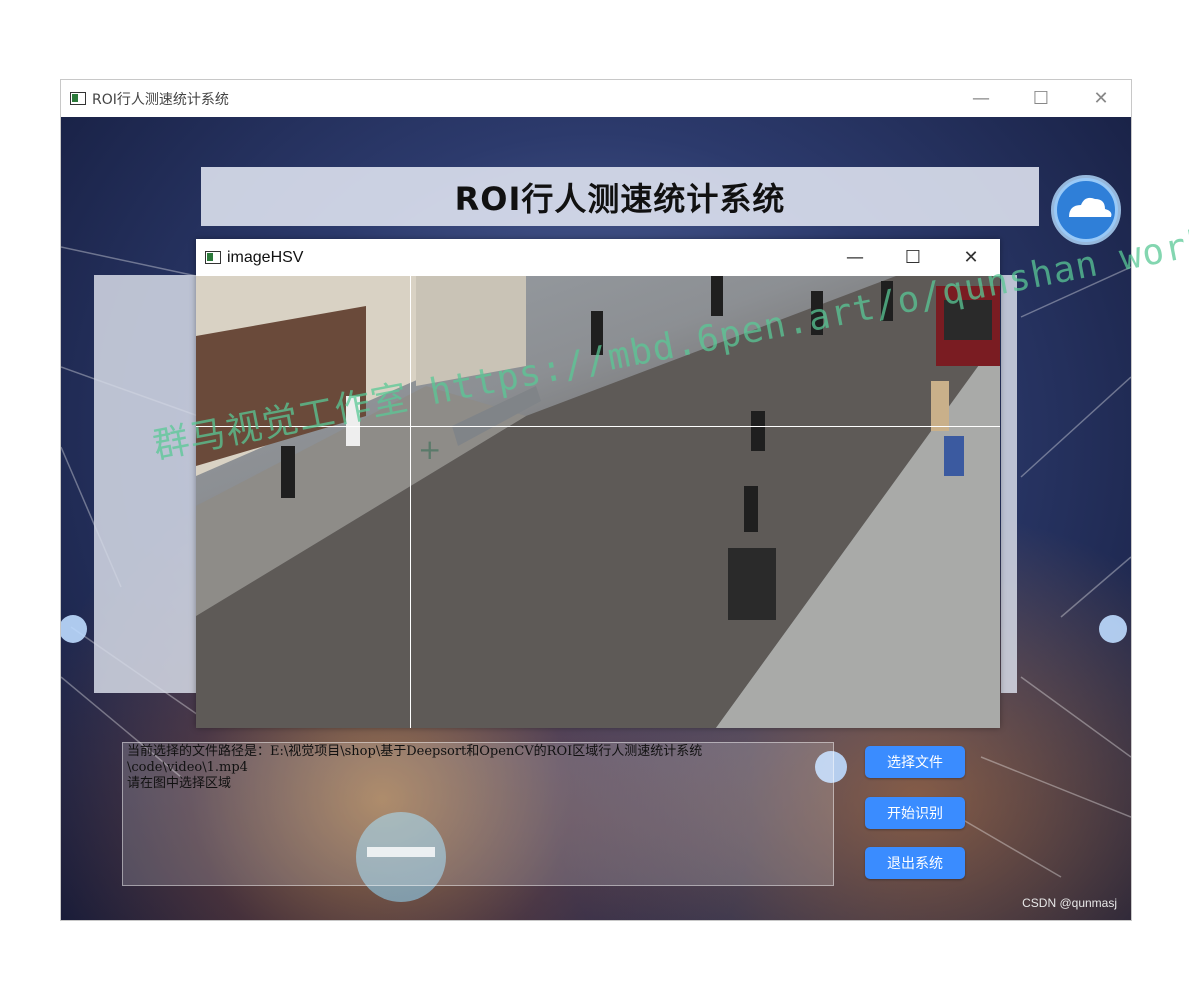 This screenshot has width=1189, height=997. What do you see at coordinates (410, 502) in the screenshot?
I see `crosshair-vertical` at bounding box center [410, 502].